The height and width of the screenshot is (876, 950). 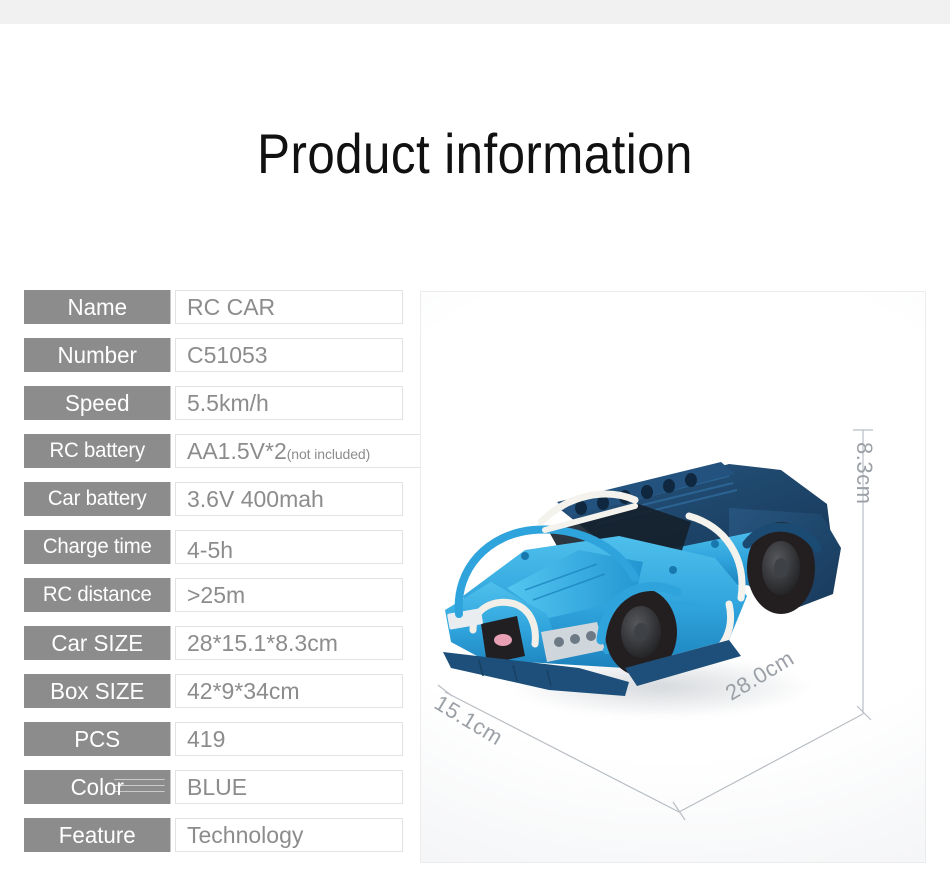 I want to click on table-row: Car SIZE 28*15.1*8.3cm, so click(x=214, y=650).